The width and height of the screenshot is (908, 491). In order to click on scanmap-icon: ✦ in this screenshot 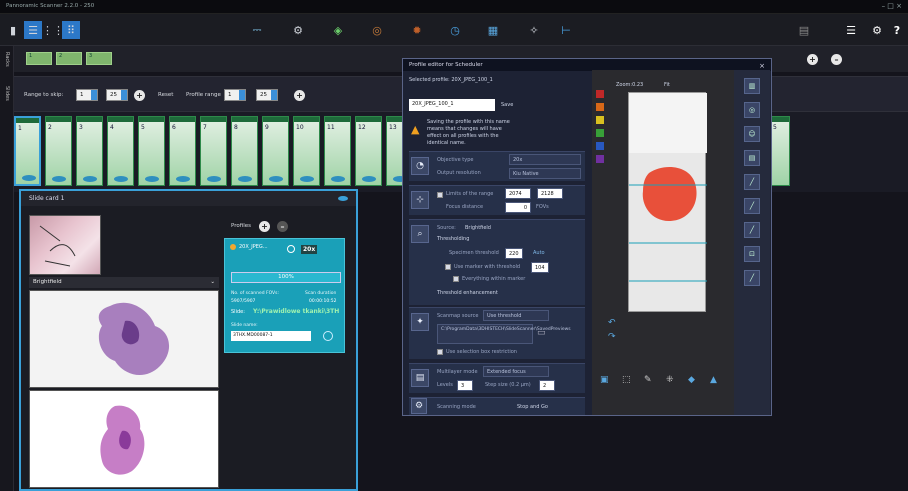, I will do `click(420, 322)`.